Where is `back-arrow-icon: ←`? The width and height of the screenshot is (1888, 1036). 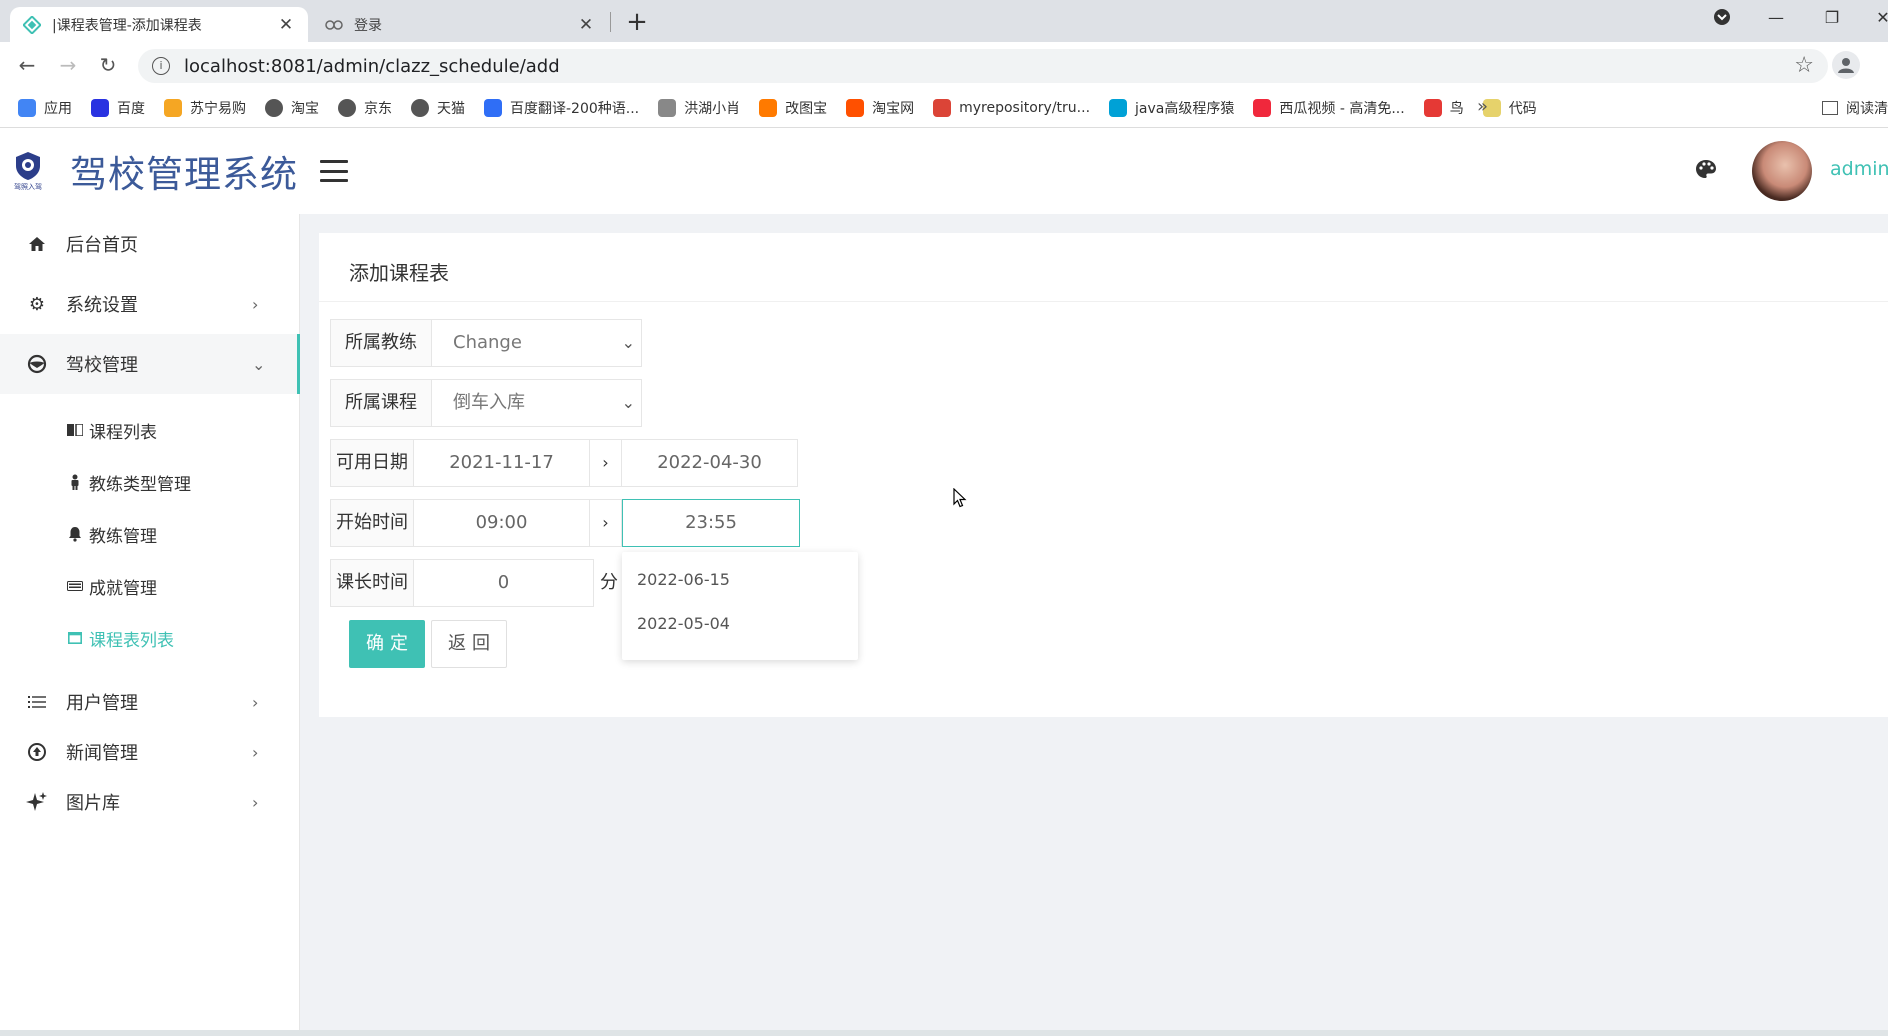 back-arrow-icon: ← is located at coordinates (27, 65).